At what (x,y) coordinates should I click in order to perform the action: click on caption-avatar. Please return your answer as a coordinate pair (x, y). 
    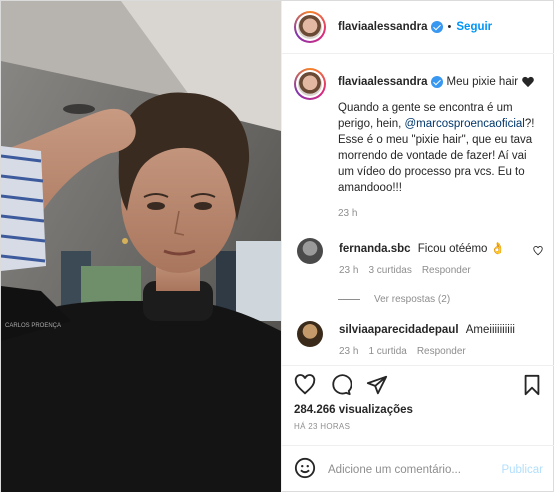
    Looking at the image, I should click on (310, 84).